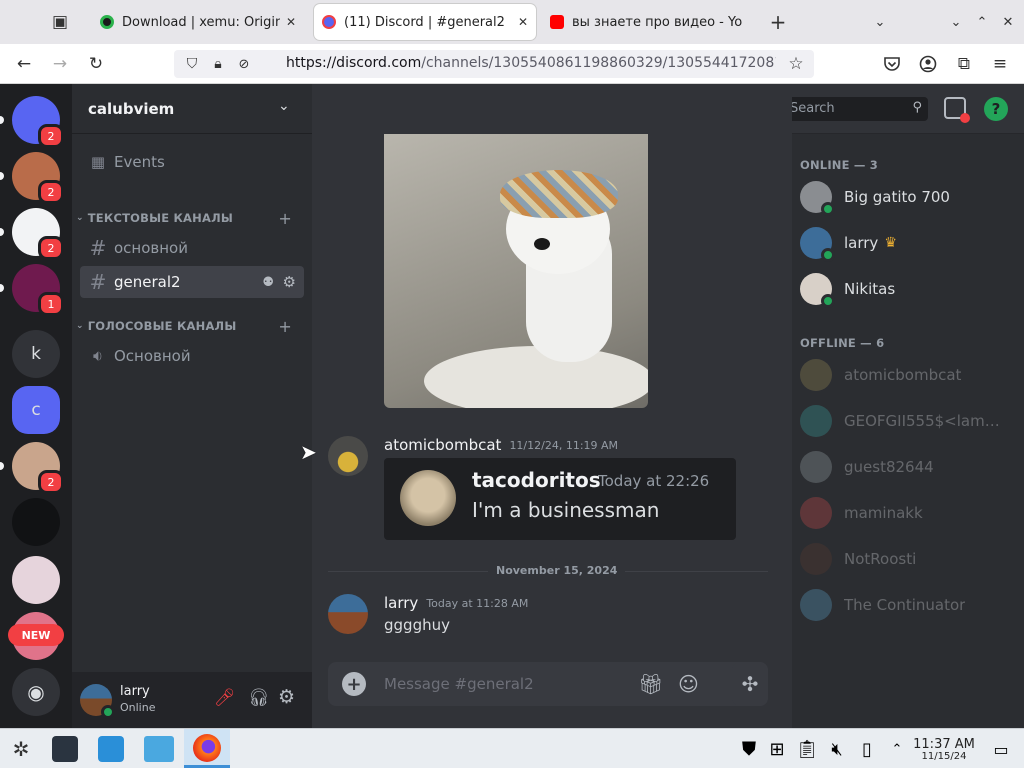 The image size is (1024, 768). Describe the element at coordinates (289, 282) in the screenshot. I see `gear-icon: ⚙` at that location.